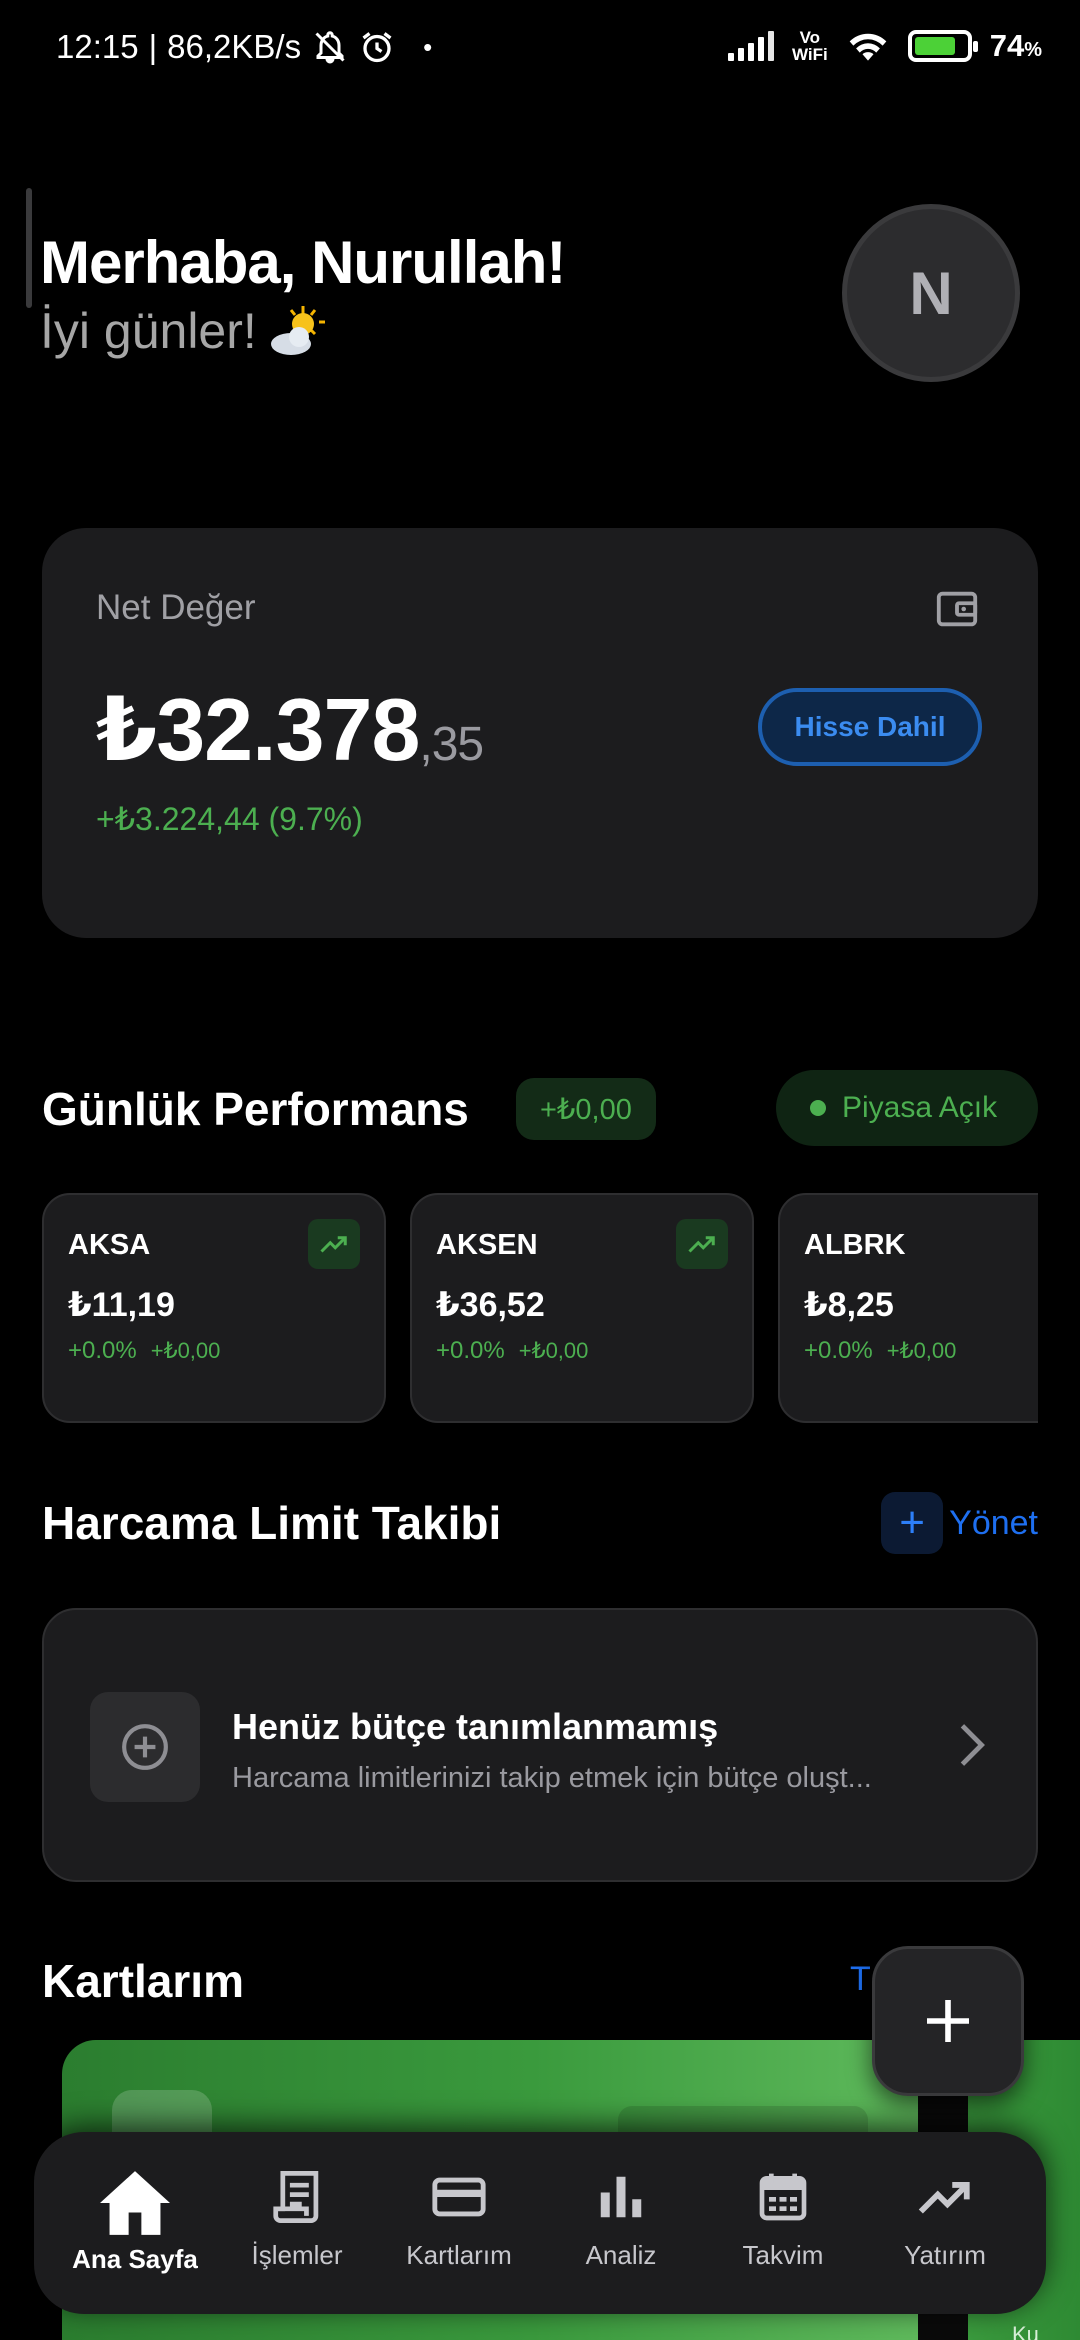  I want to click on credit-card-icon, so click(459, 2197).